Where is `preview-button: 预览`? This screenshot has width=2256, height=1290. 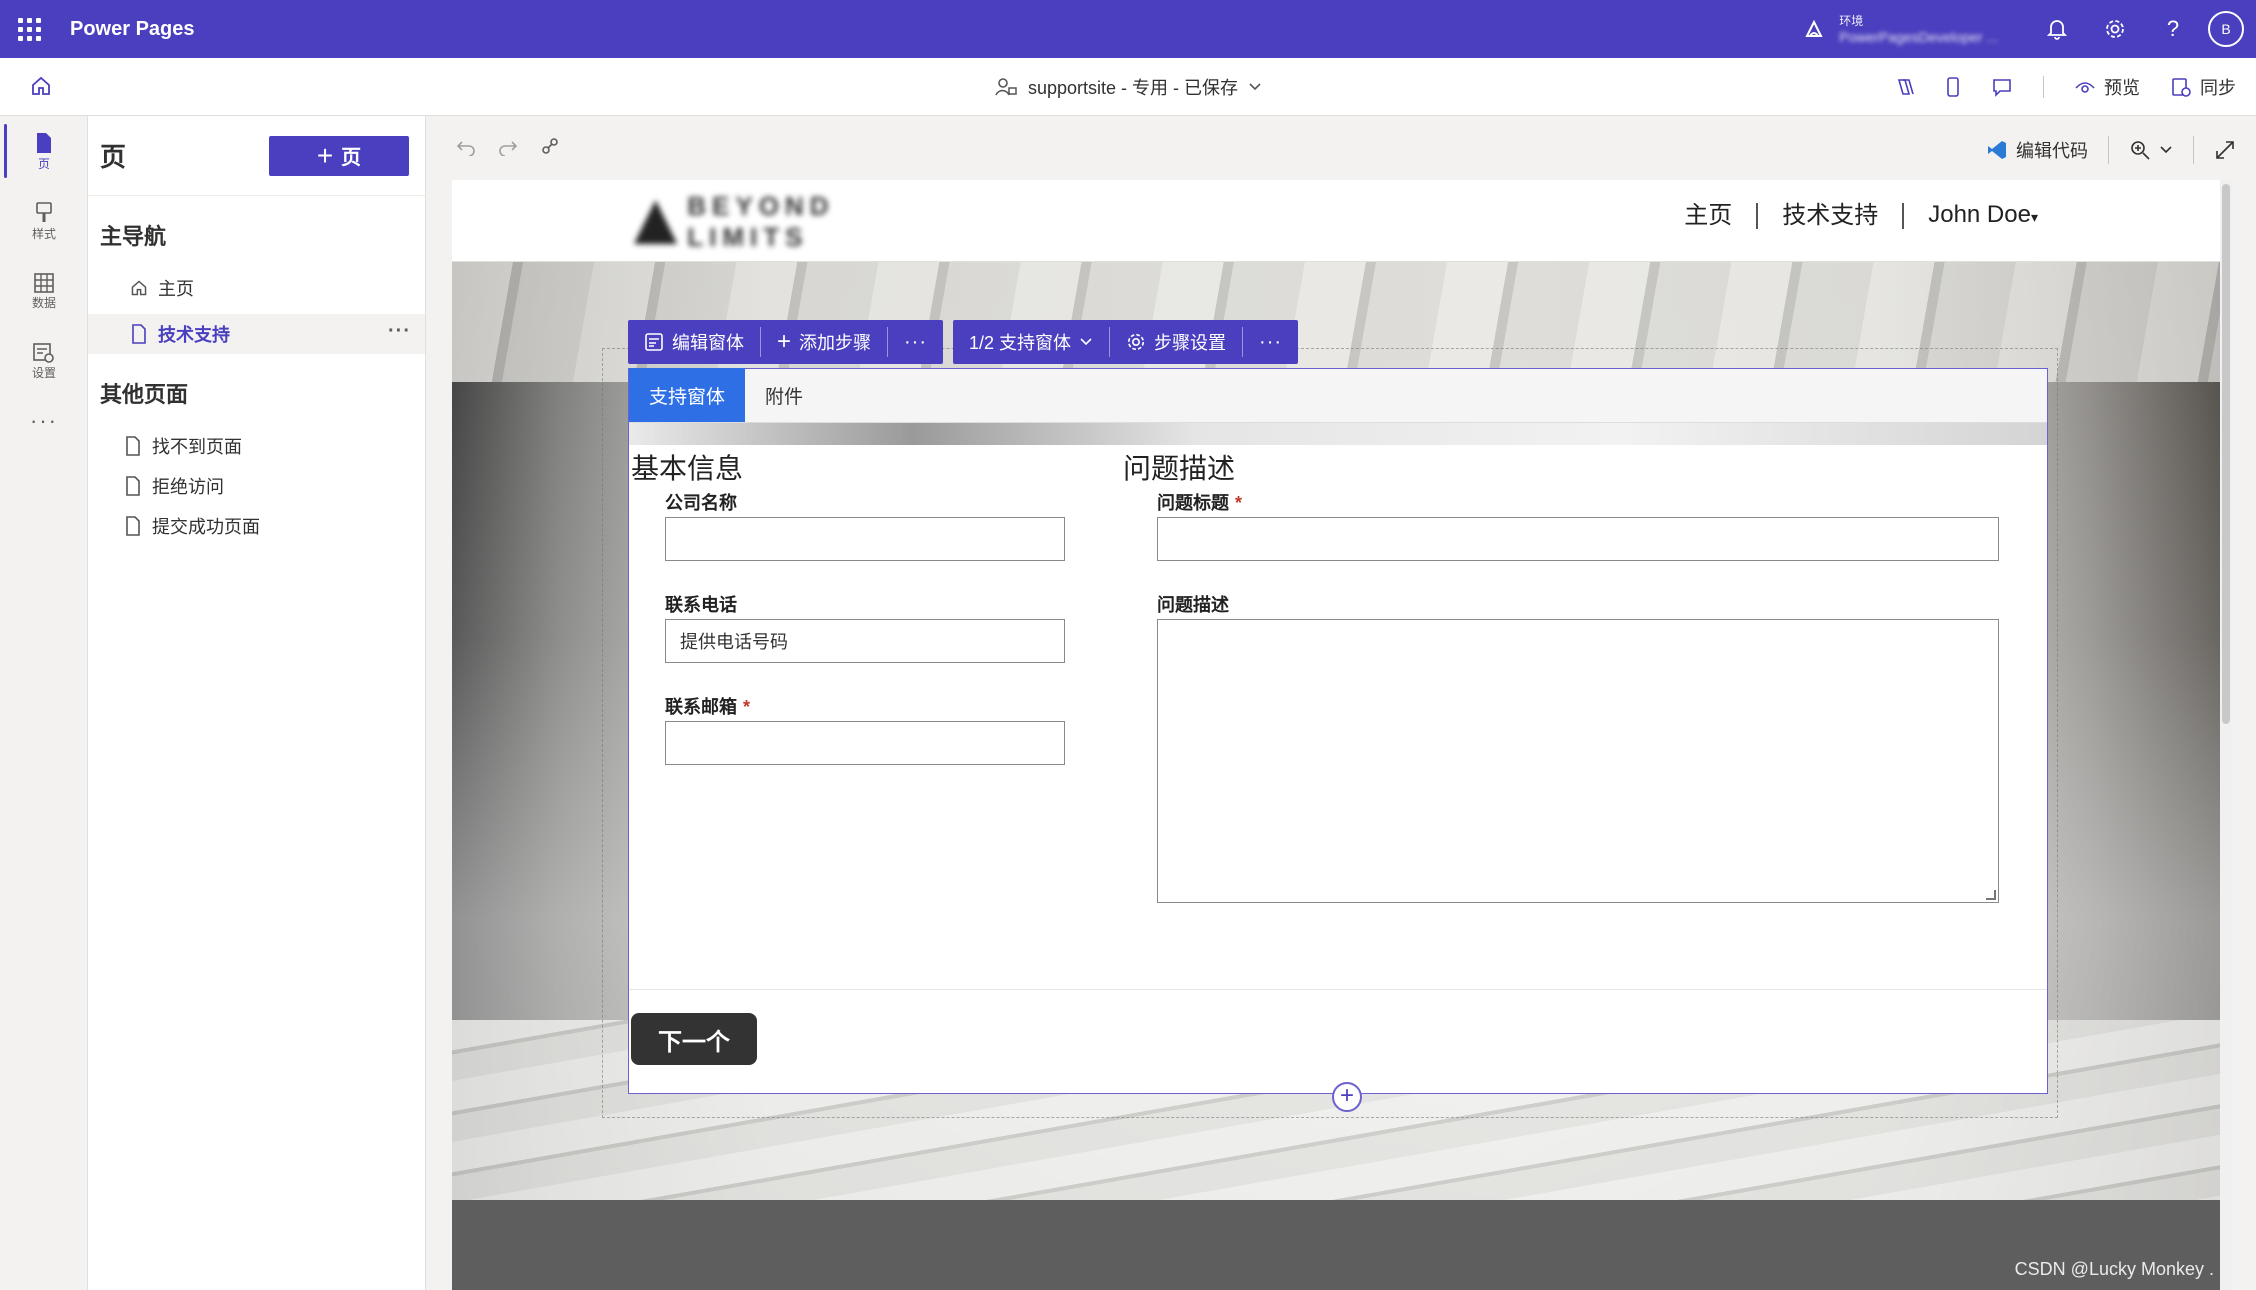 preview-button: 预览 is located at coordinates (2107, 87).